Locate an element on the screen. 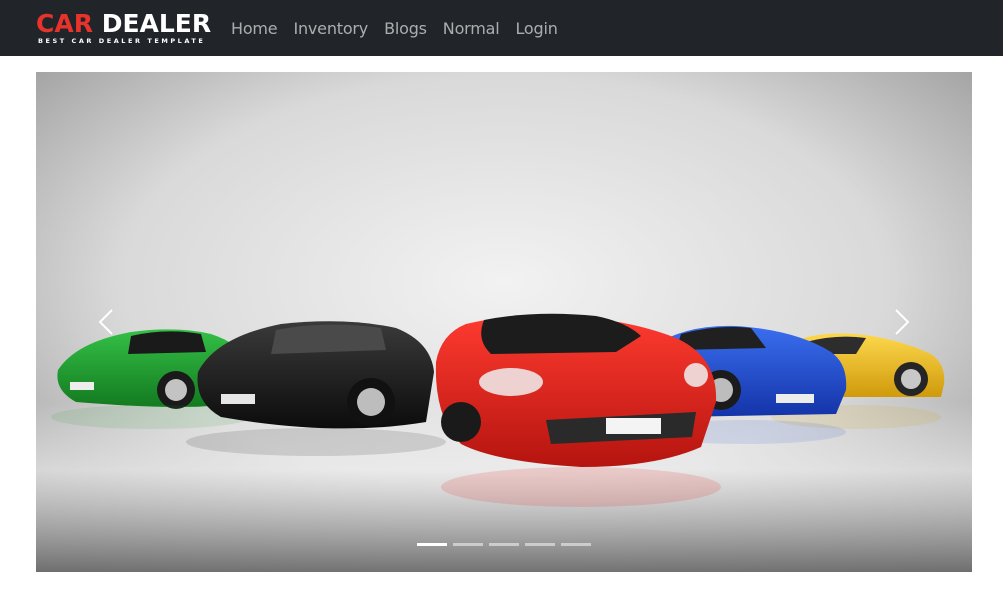  nav-login: Login is located at coordinates (537, 28).